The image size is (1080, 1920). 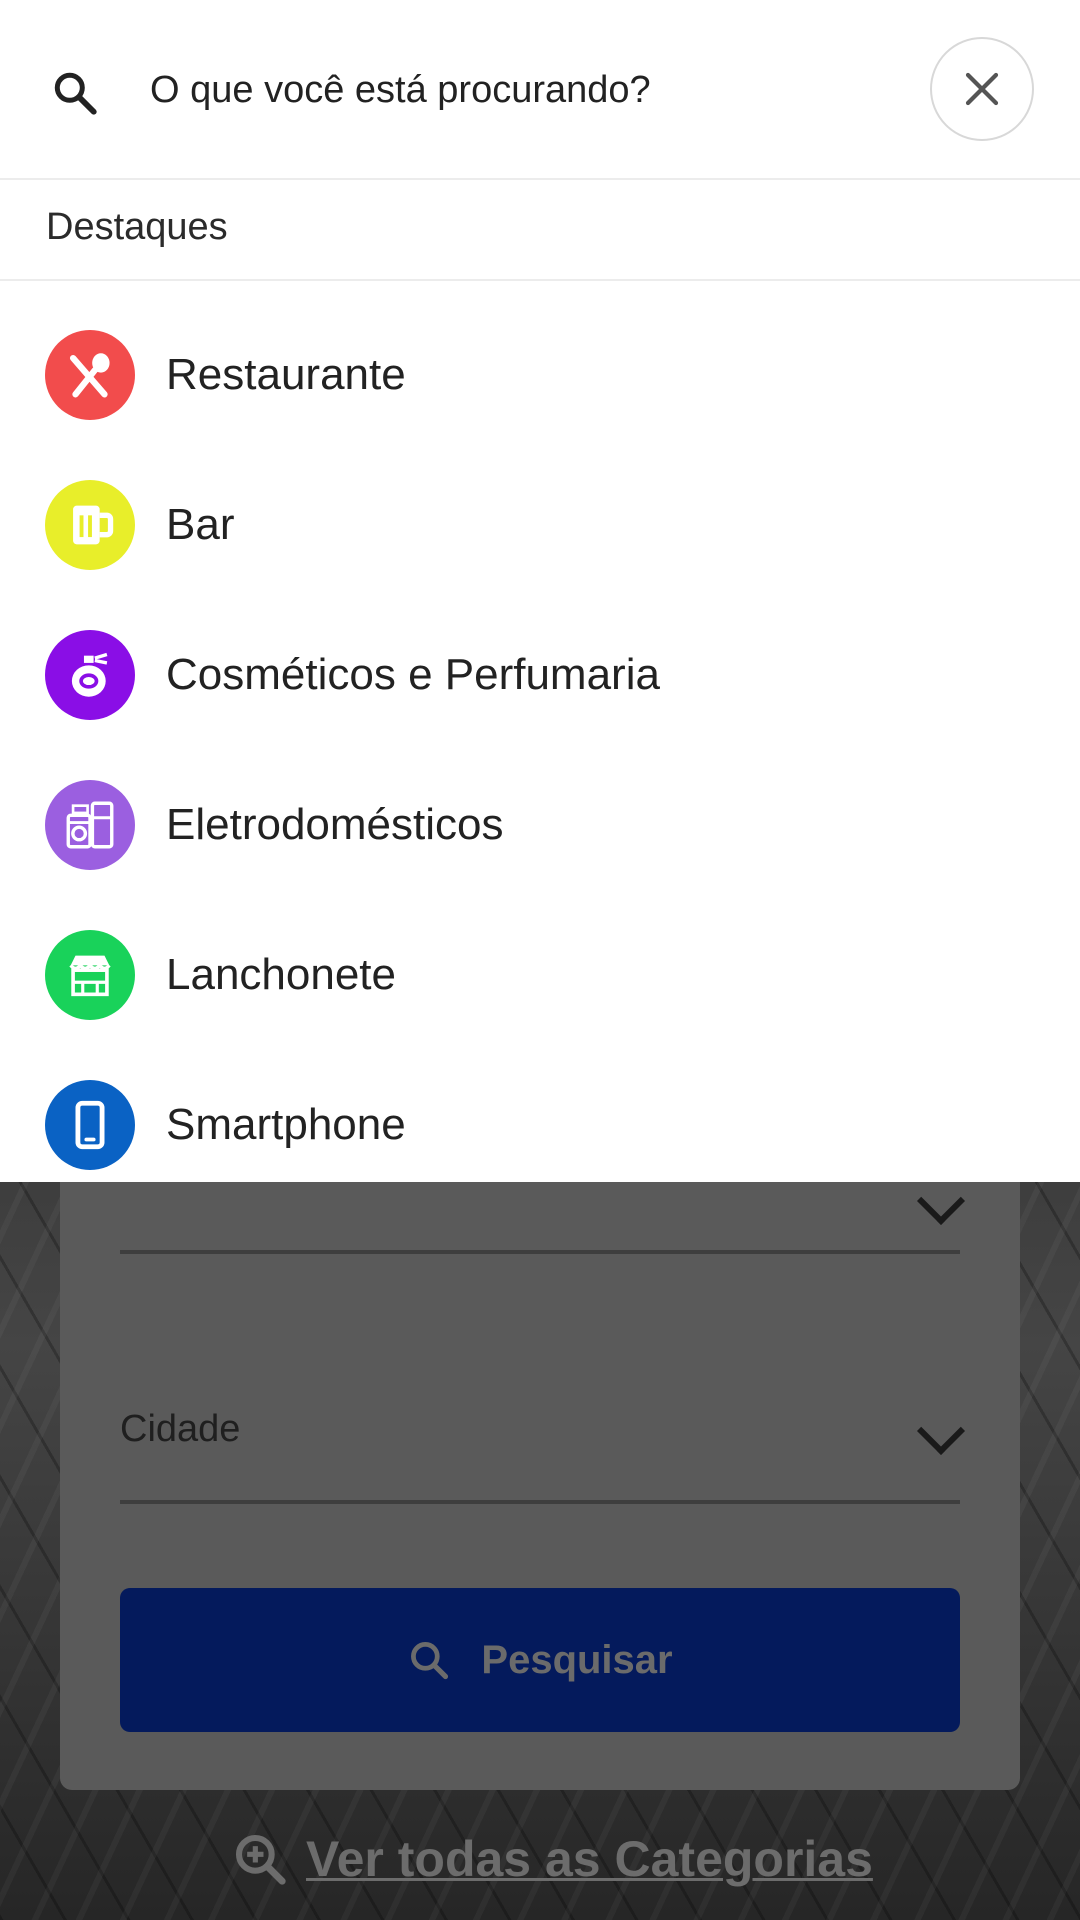 What do you see at coordinates (180, 1429) in the screenshot?
I see `city-label: Cidade` at bounding box center [180, 1429].